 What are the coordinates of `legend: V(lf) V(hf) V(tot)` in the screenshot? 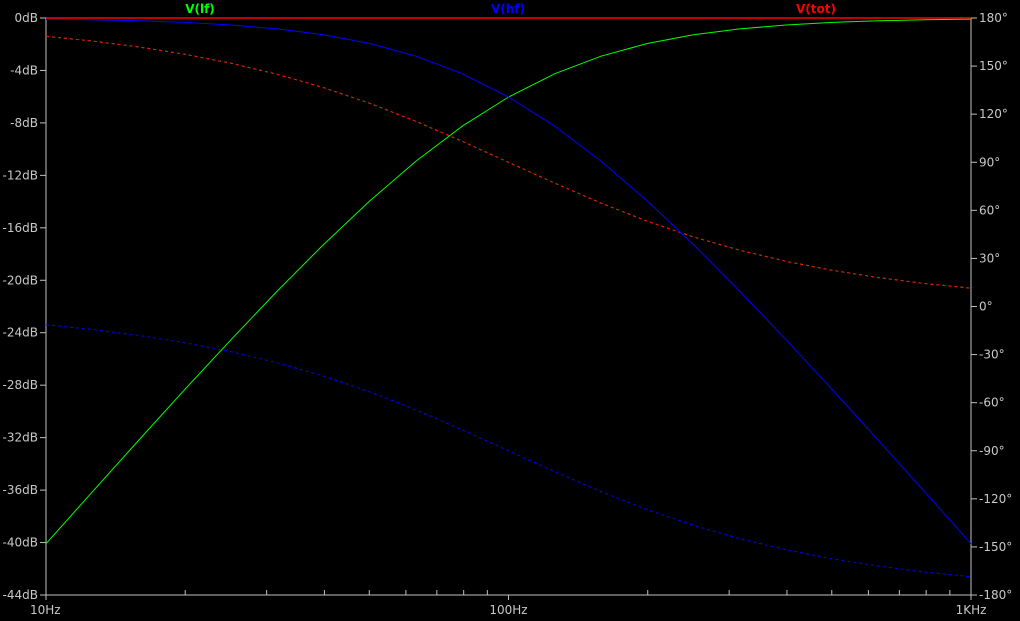 It's located at (510, 9).